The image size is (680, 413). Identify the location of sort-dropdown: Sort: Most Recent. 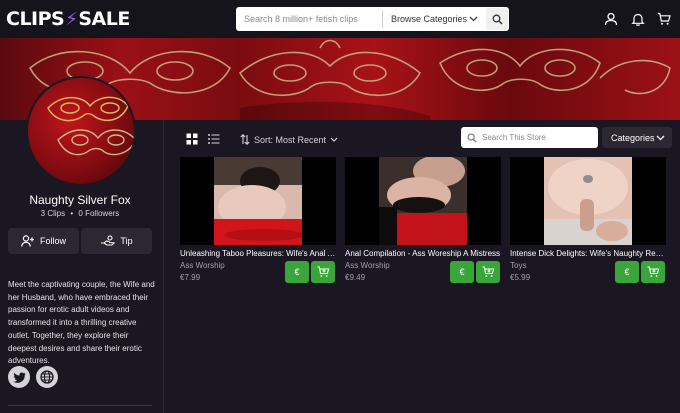
(289, 139).